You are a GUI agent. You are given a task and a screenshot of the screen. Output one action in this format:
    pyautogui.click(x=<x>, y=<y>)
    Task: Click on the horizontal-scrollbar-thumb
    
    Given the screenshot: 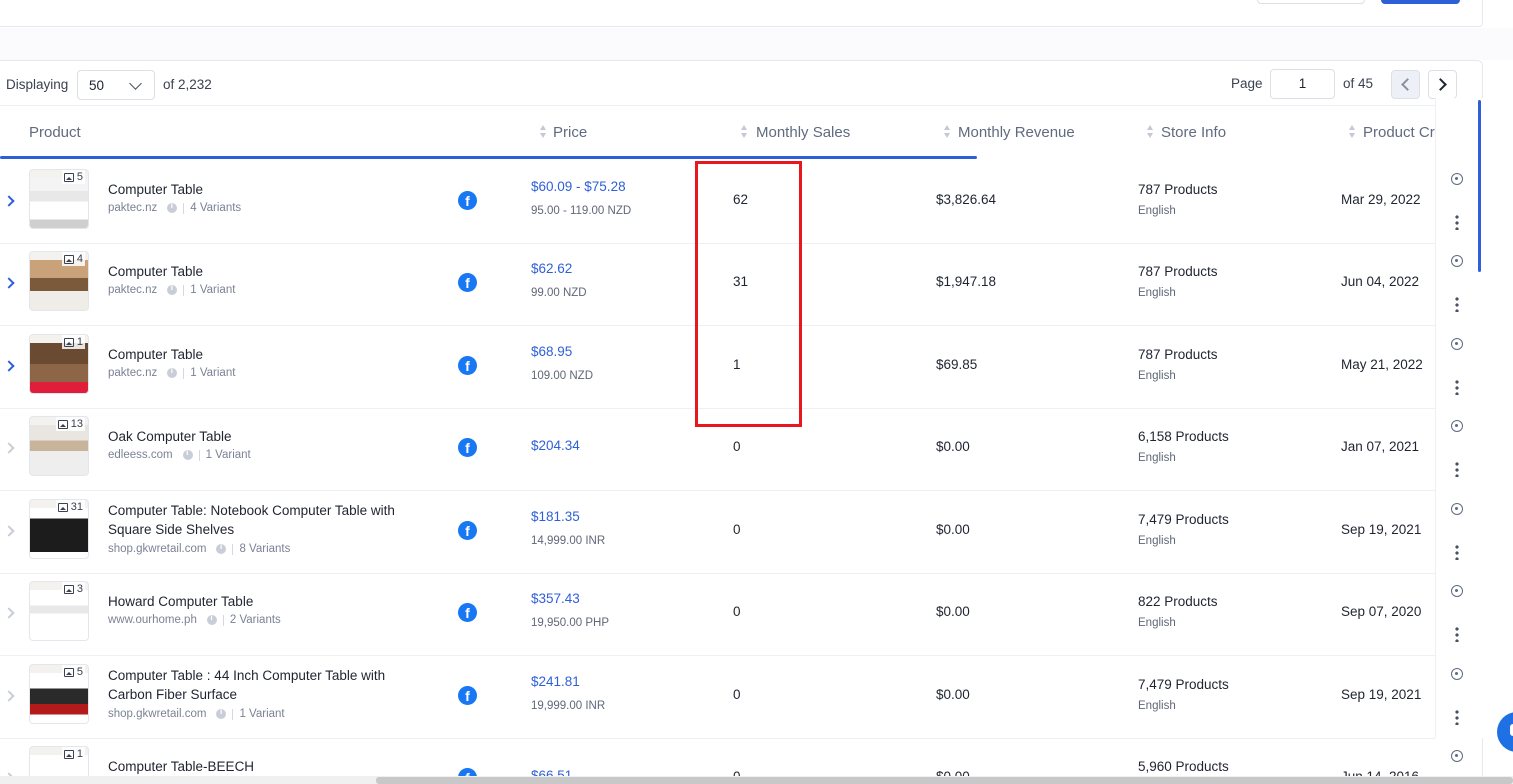 What is the action you would take?
    pyautogui.click(x=944, y=780)
    